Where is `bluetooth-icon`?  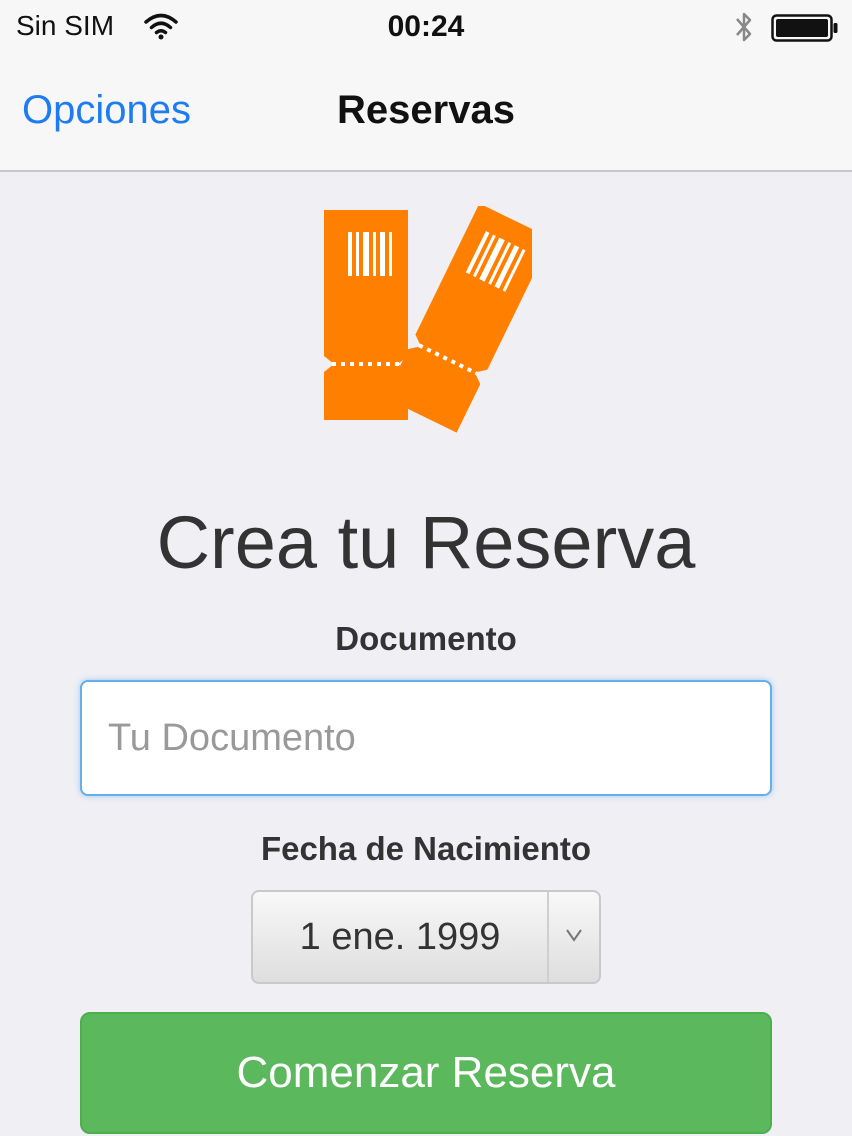
bluetooth-icon is located at coordinates (744, 27).